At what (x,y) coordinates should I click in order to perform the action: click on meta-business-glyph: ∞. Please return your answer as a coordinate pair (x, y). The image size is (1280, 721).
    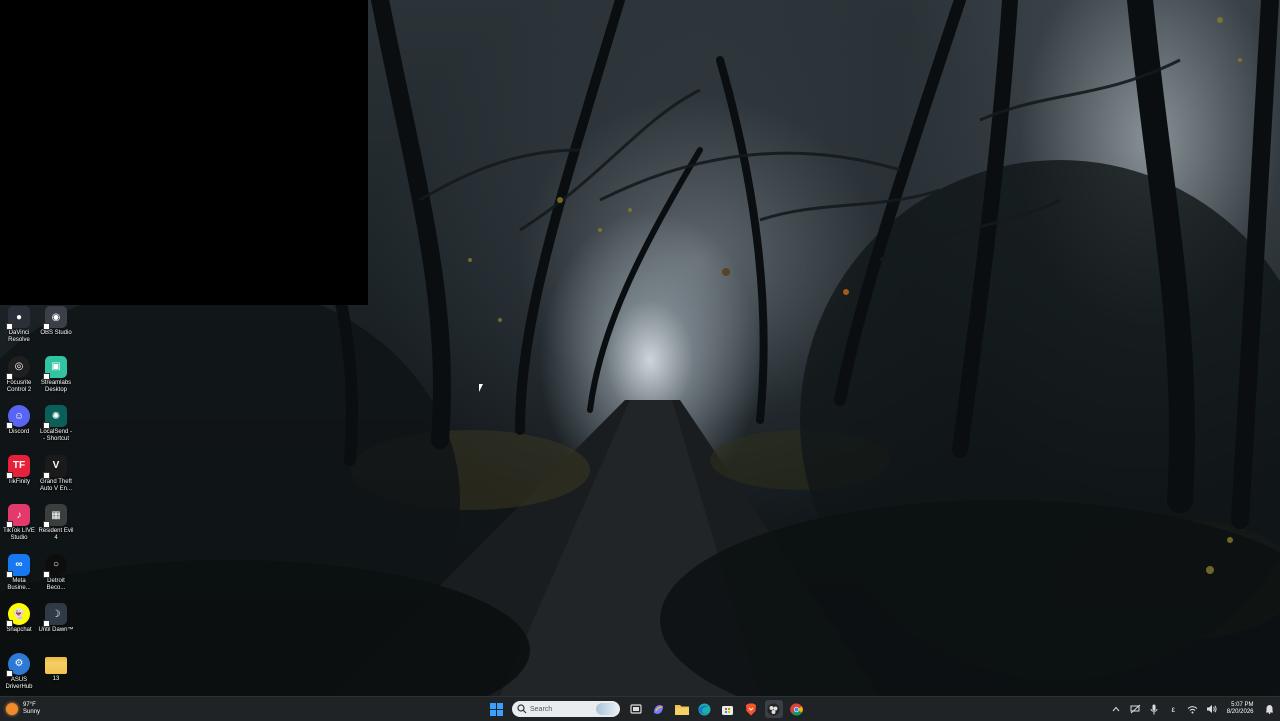
    Looking at the image, I should click on (19, 564).